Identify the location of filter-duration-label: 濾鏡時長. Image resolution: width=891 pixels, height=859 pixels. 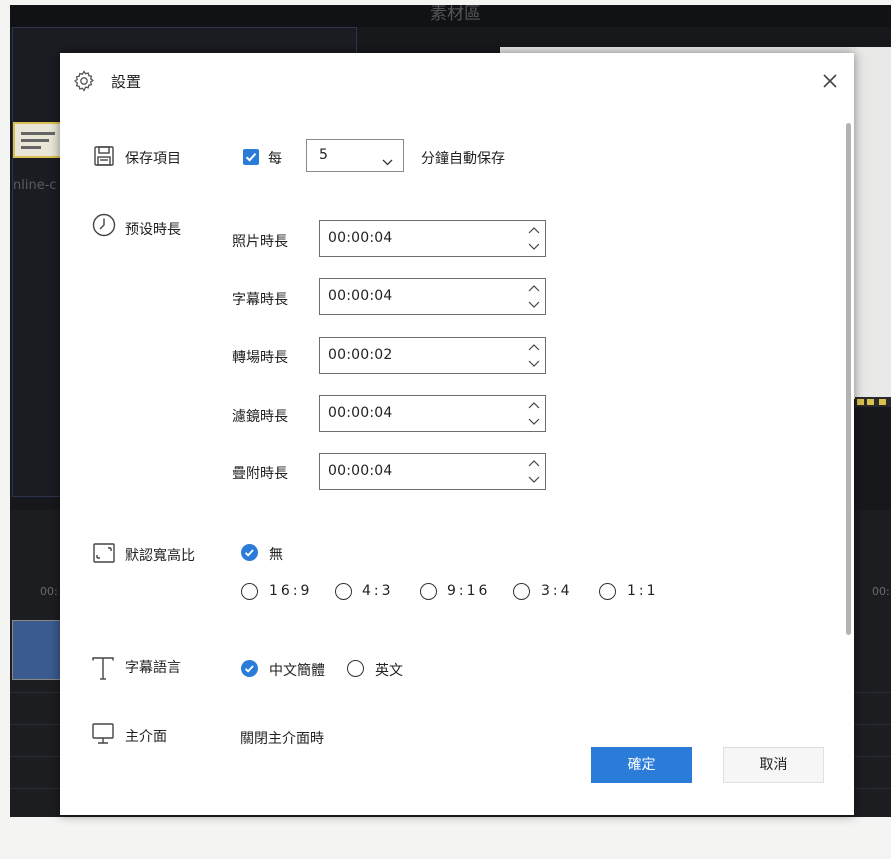
(260, 417).